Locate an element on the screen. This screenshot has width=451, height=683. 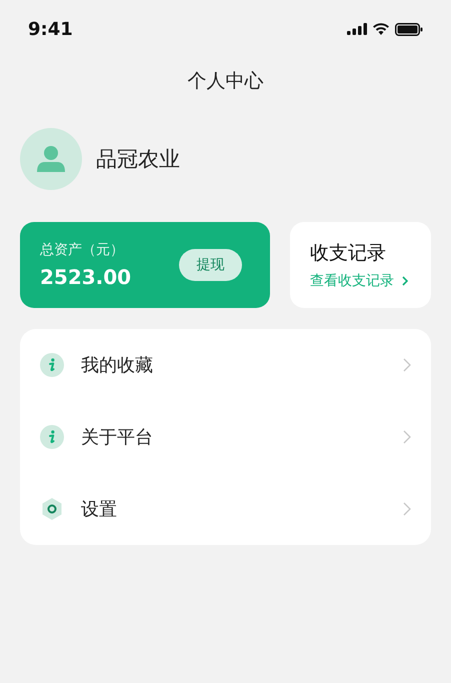
withdraw-button: 提现 is located at coordinates (210, 265).